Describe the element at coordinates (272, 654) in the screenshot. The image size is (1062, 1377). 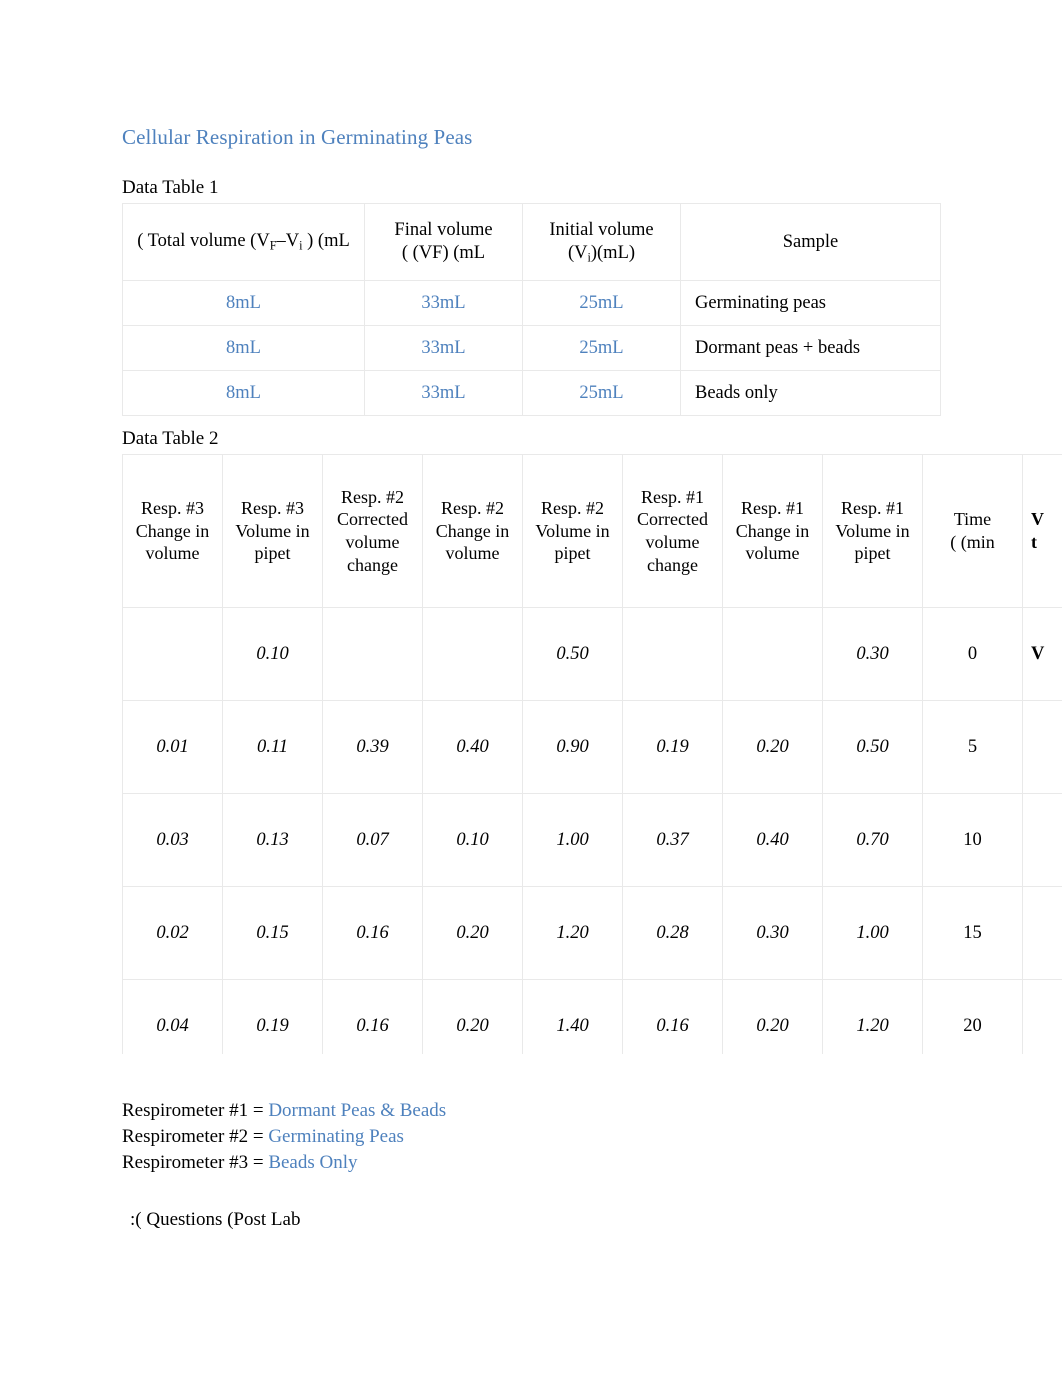
I see `cell-r3_pipet: 0.10` at that location.